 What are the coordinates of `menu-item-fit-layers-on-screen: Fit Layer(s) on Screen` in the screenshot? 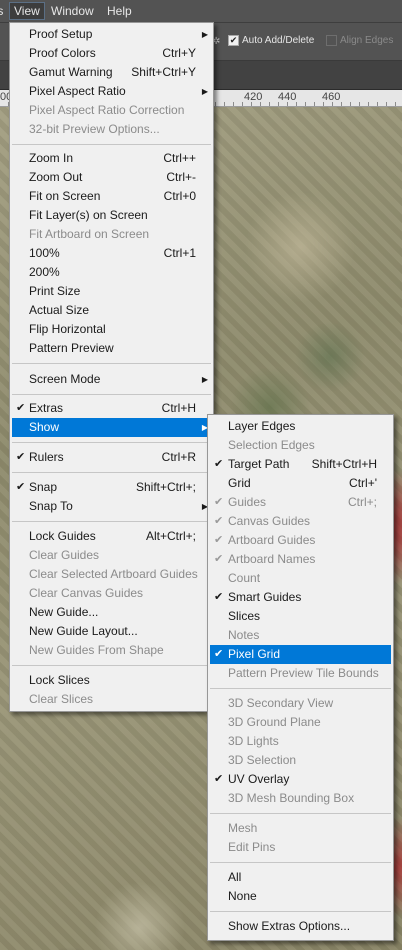 It's located at (111, 215).